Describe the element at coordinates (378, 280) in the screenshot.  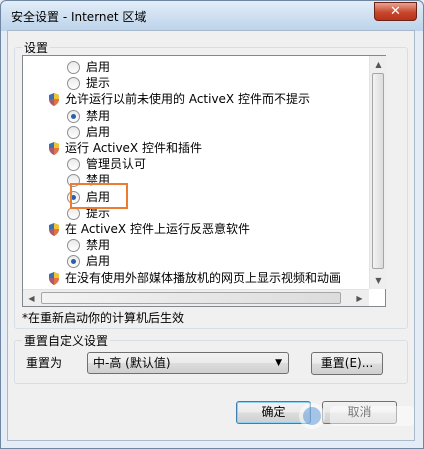
I see `scroll-down-arrow-icon: ▼` at that location.